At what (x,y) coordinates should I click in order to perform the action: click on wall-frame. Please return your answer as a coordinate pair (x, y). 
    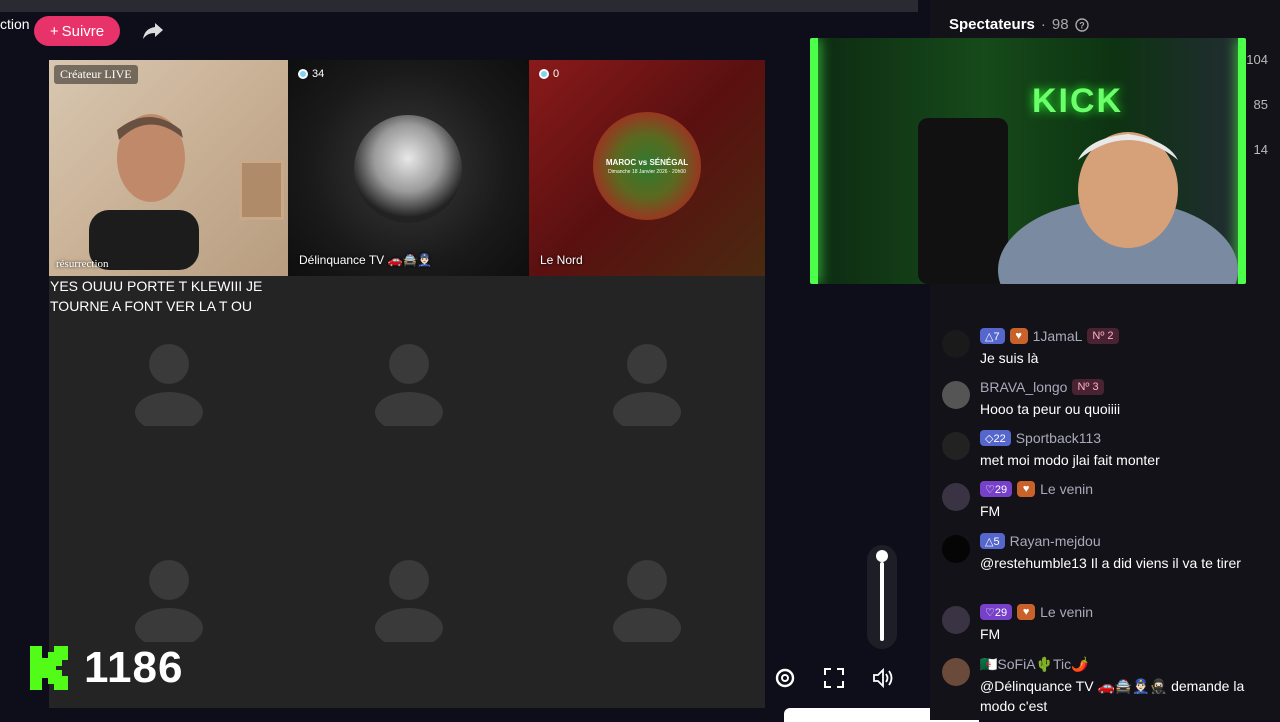
    Looking at the image, I should click on (261, 190).